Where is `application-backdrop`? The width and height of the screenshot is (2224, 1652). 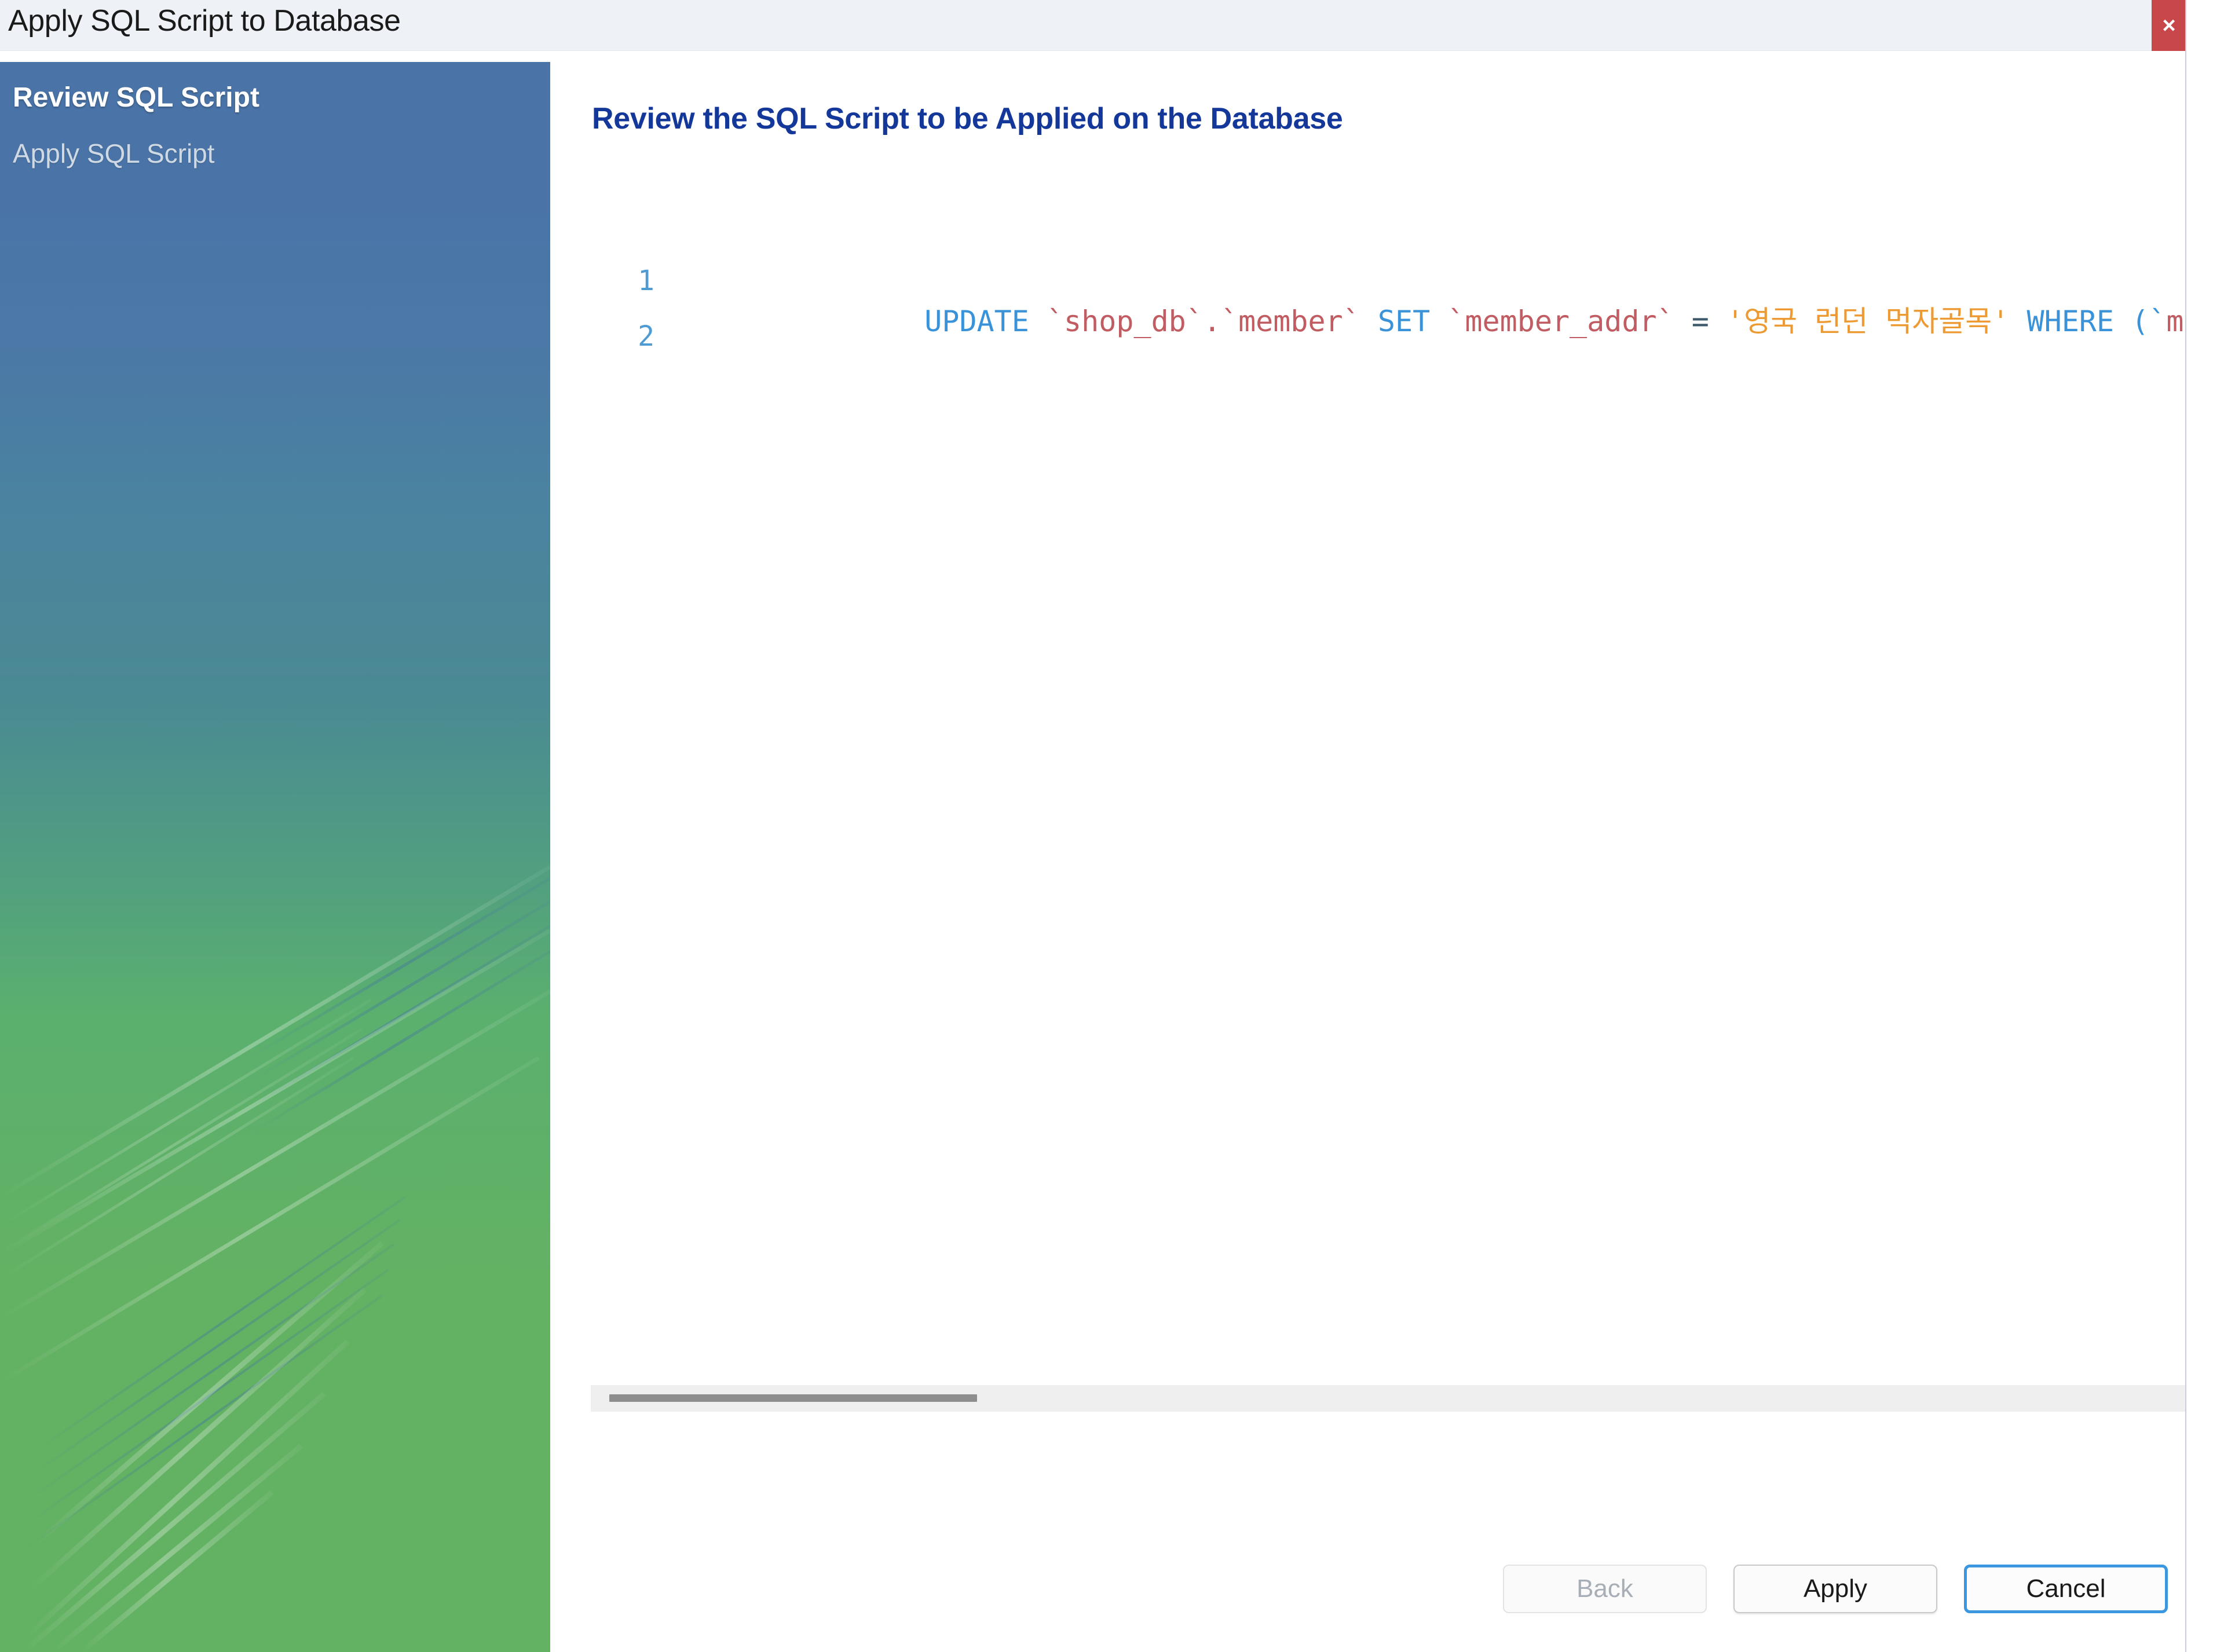 application-backdrop is located at coordinates (2205, 826).